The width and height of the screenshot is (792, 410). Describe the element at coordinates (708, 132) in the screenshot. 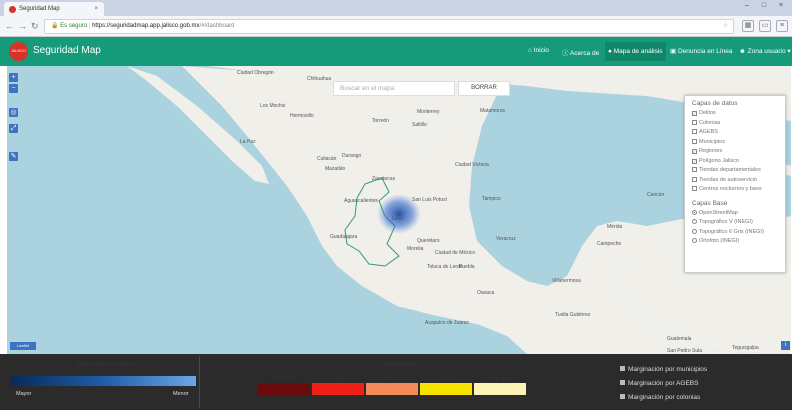

I see `data-layer-label: AGEBS` at that location.